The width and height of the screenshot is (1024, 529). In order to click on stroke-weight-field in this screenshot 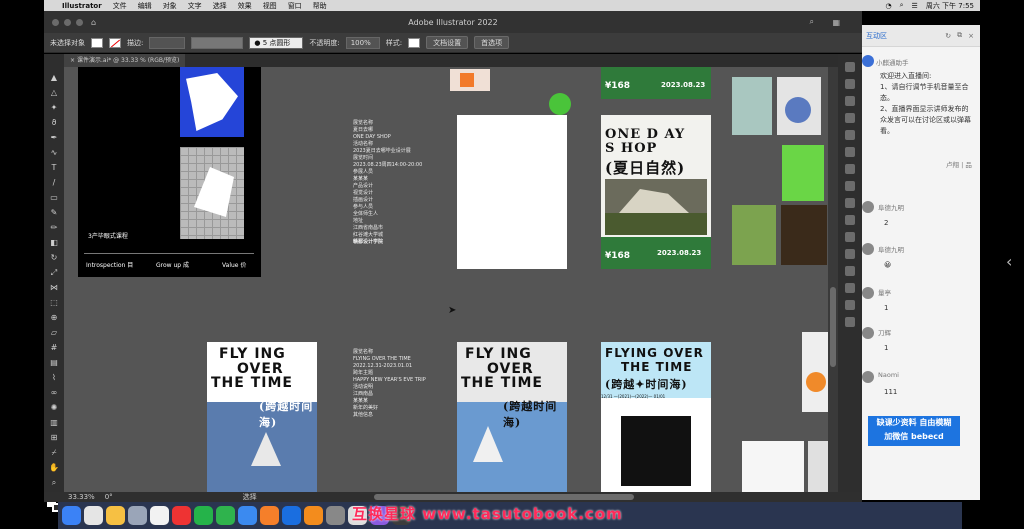, I will do `click(167, 42)`.